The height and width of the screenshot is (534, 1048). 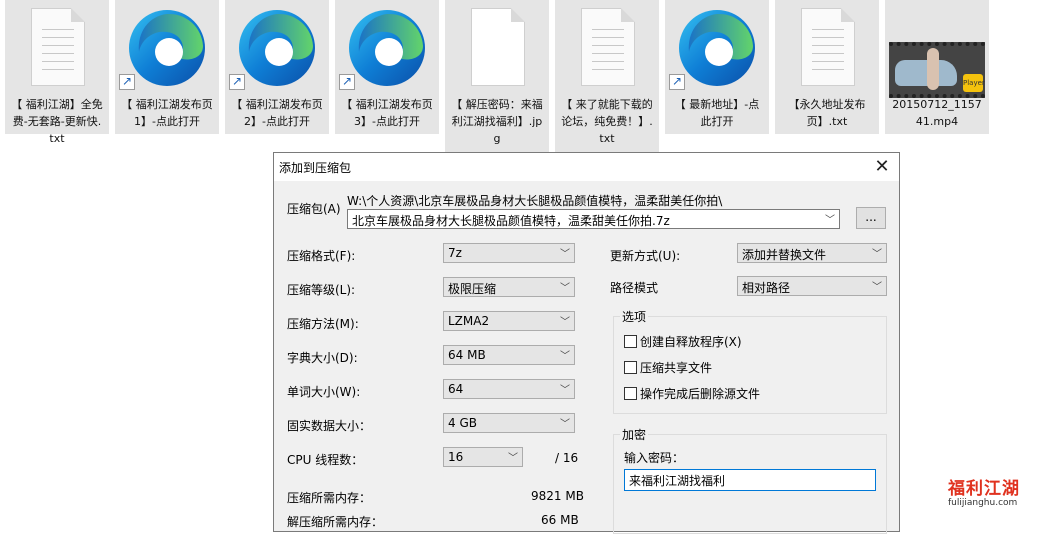 I want to click on level-label: 压缩等级(L):, so click(x=321, y=290).